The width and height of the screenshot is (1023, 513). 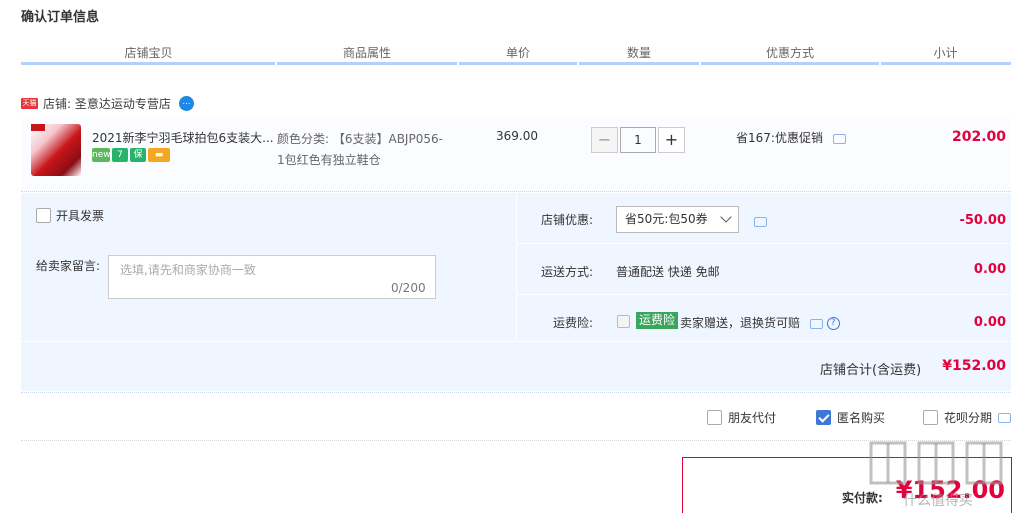 I want to click on insurance-checkbox, so click(x=623, y=321).